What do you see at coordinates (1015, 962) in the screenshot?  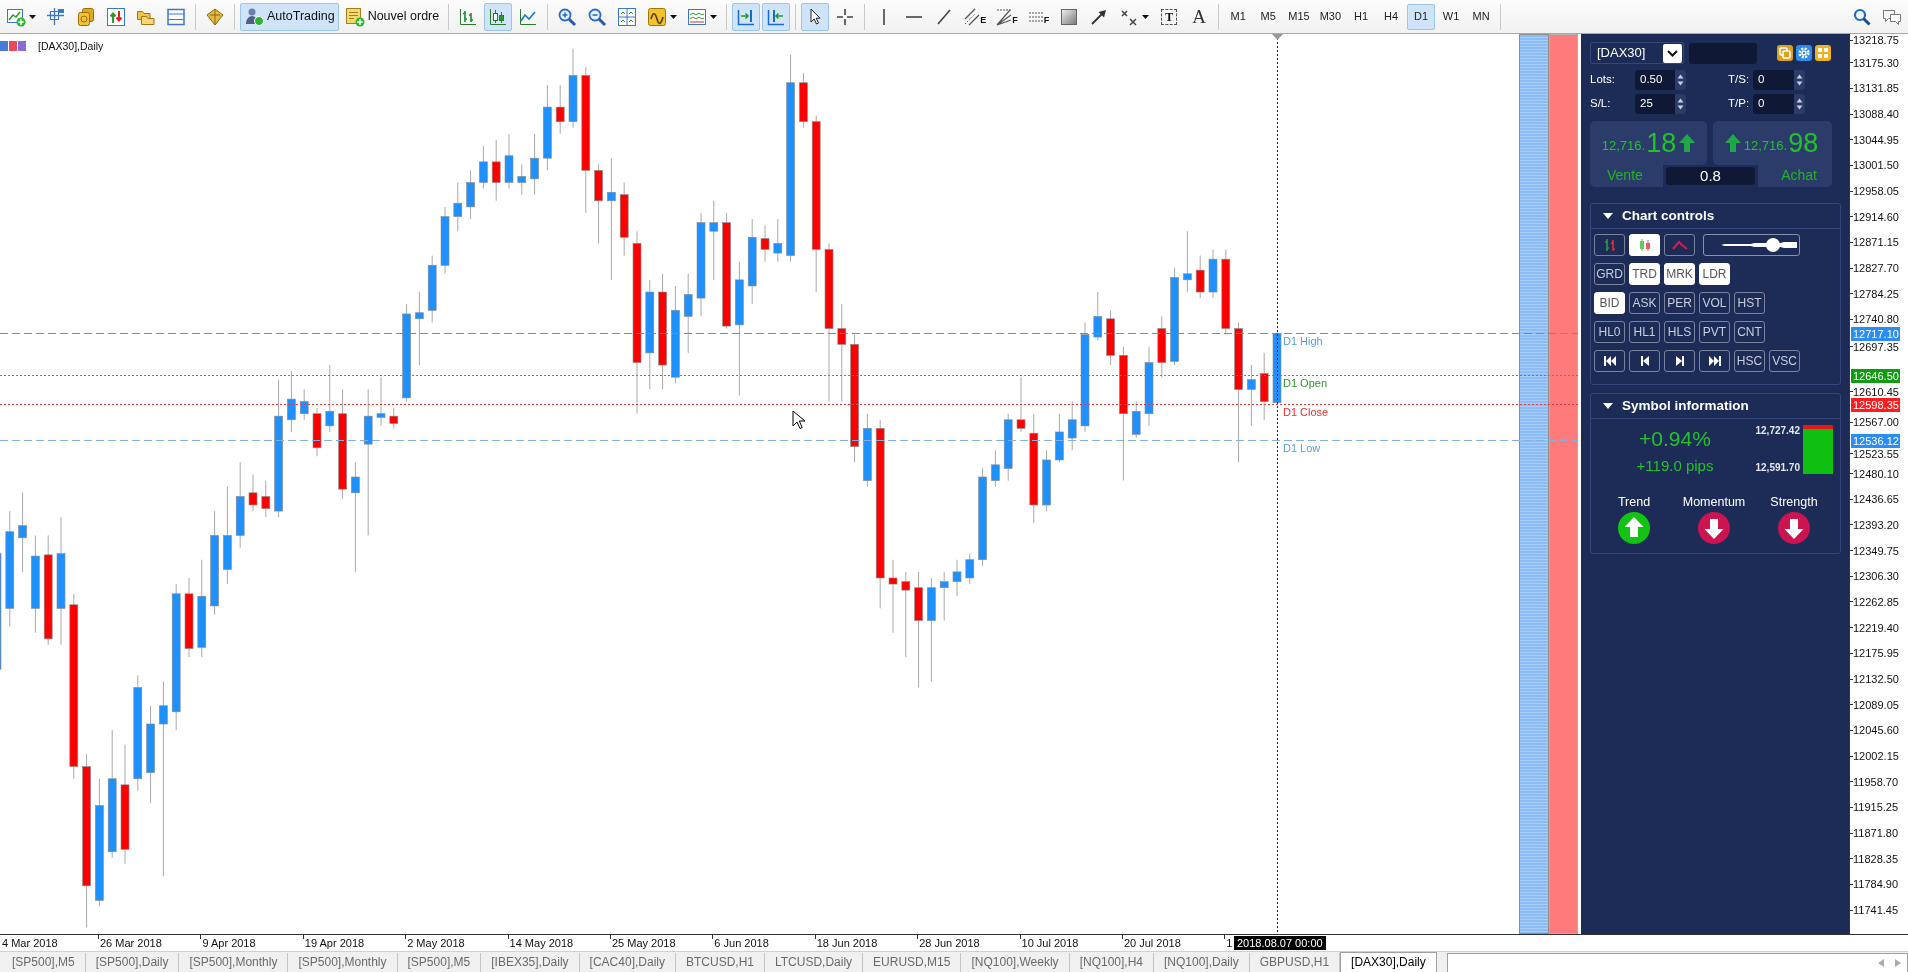 I see `chart-tab: [NQ100],Weekly` at bounding box center [1015, 962].